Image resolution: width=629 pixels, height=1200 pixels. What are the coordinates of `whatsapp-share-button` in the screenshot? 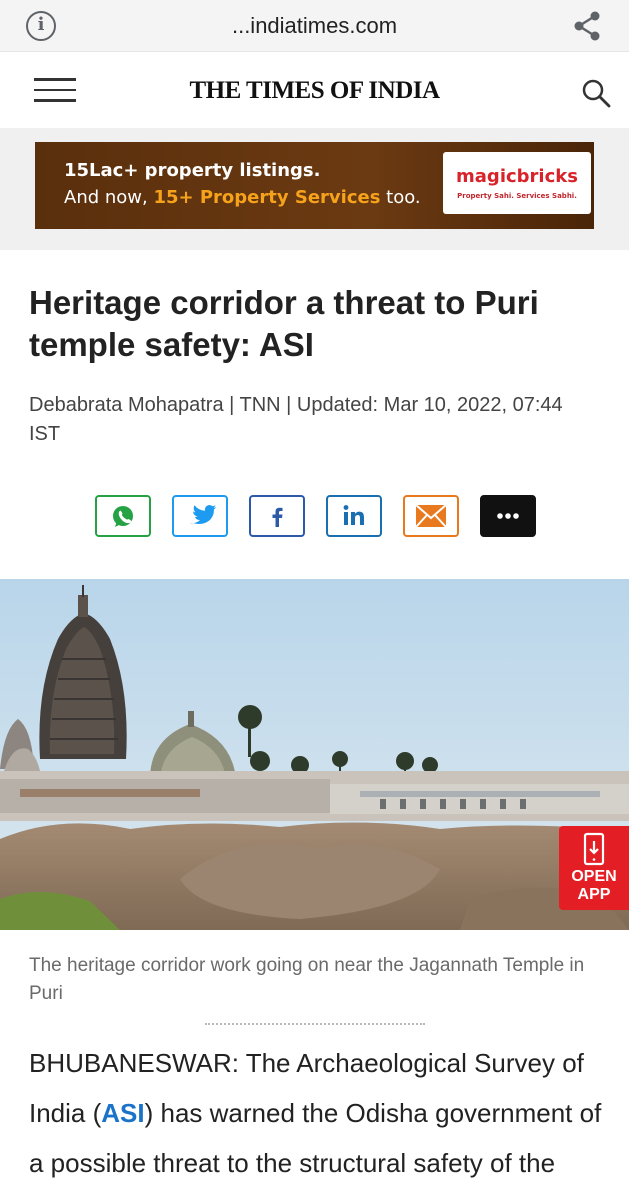 It's located at (123, 516).